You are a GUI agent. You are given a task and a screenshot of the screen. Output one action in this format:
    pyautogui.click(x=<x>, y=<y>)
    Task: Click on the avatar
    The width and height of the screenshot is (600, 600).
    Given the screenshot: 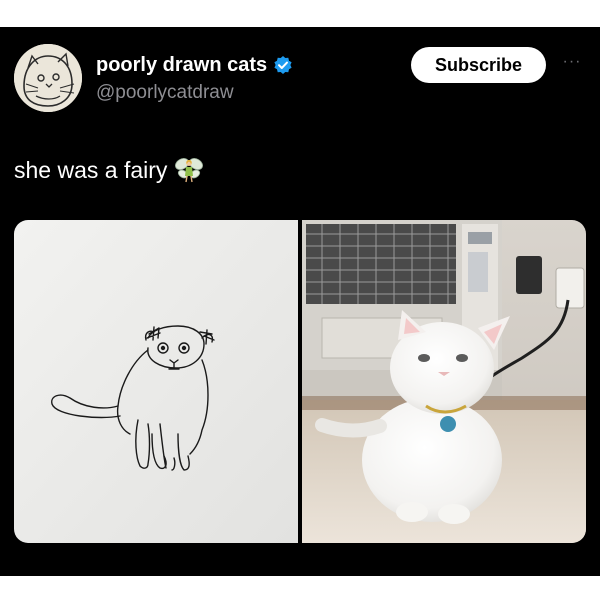 What is the action you would take?
    pyautogui.click(x=48, y=78)
    